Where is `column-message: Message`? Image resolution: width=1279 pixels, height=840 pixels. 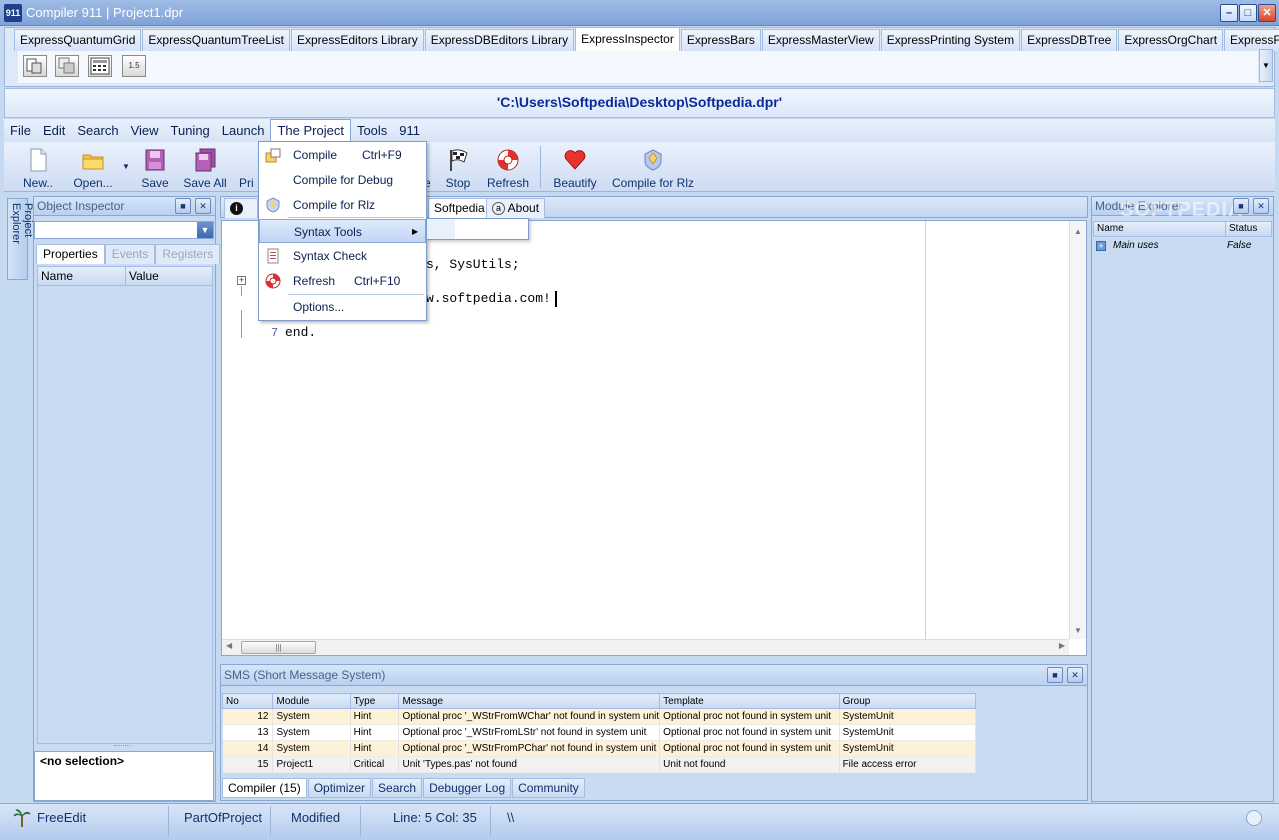 column-message: Message is located at coordinates (529, 701).